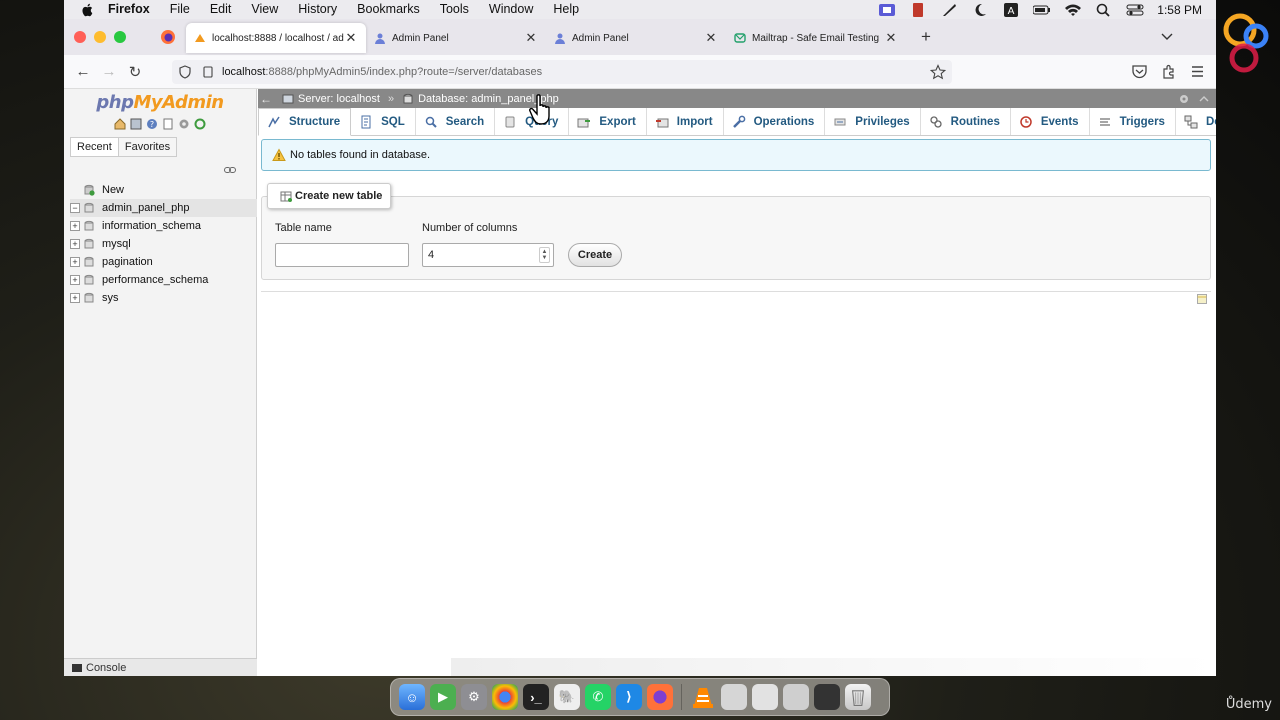 The height and width of the screenshot is (720, 1280). What do you see at coordinates (276, 38) in the screenshot?
I see `tab-localhost: localhost:8888 / localhost / adm ✕` at bounding box center [276, 38].